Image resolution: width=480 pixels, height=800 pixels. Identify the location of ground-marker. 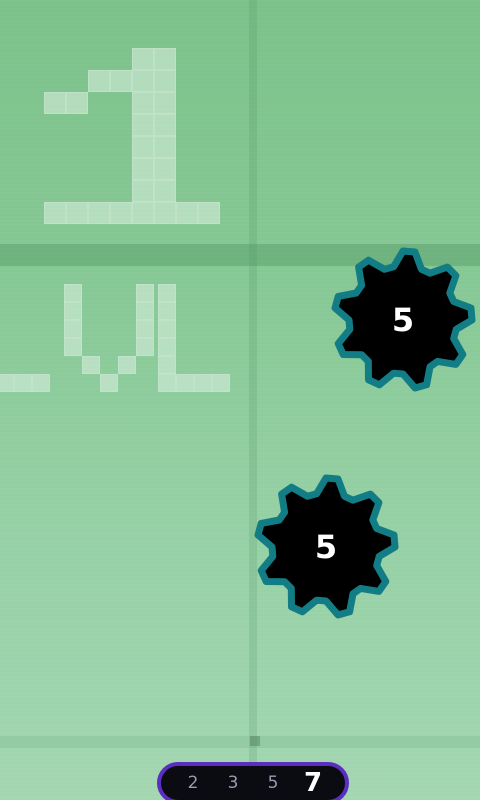
(255, 741).